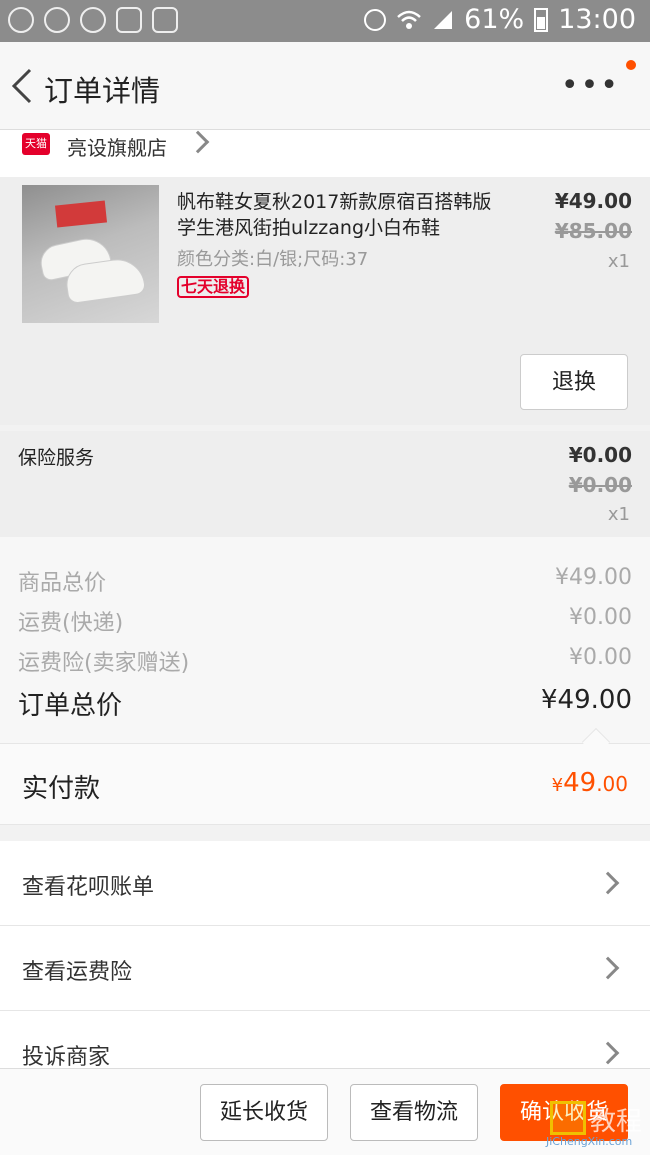  What do you see at coordinates (593, 201) in the screenshot?
I see `product-price: ¥49.00` at bounding box center [593, 201].